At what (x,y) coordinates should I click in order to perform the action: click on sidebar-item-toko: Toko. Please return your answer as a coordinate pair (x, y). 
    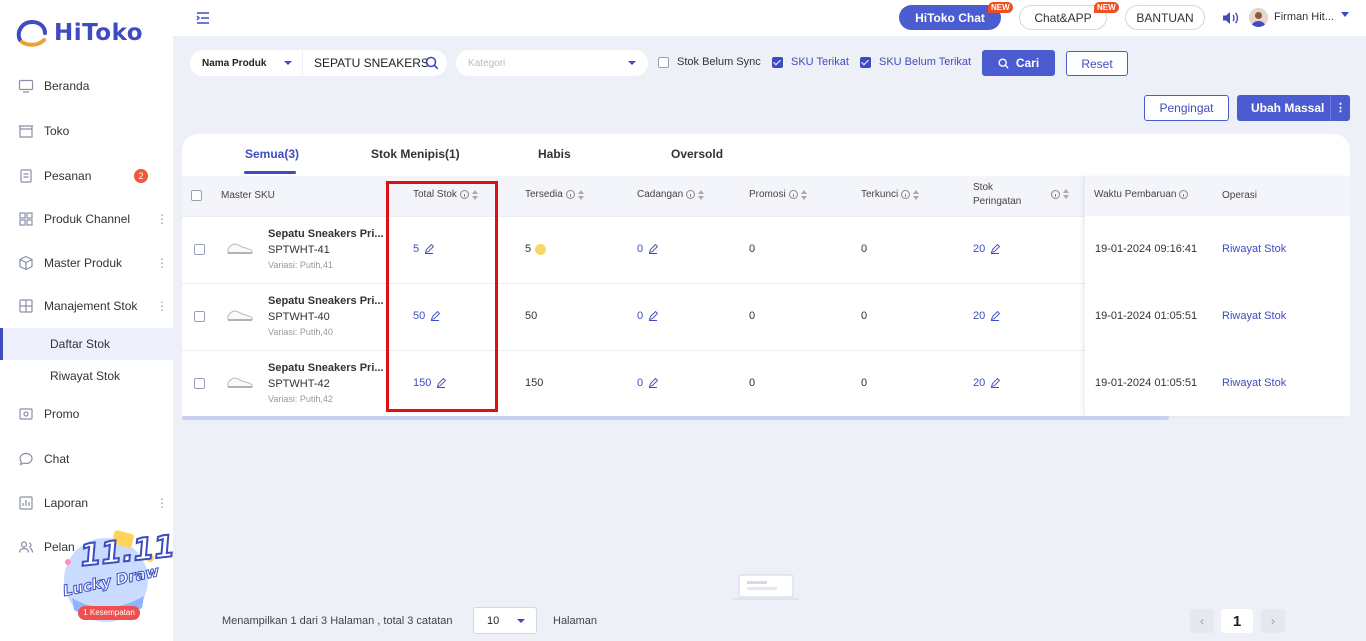
    Looking at the image, I should click on (86, 131).